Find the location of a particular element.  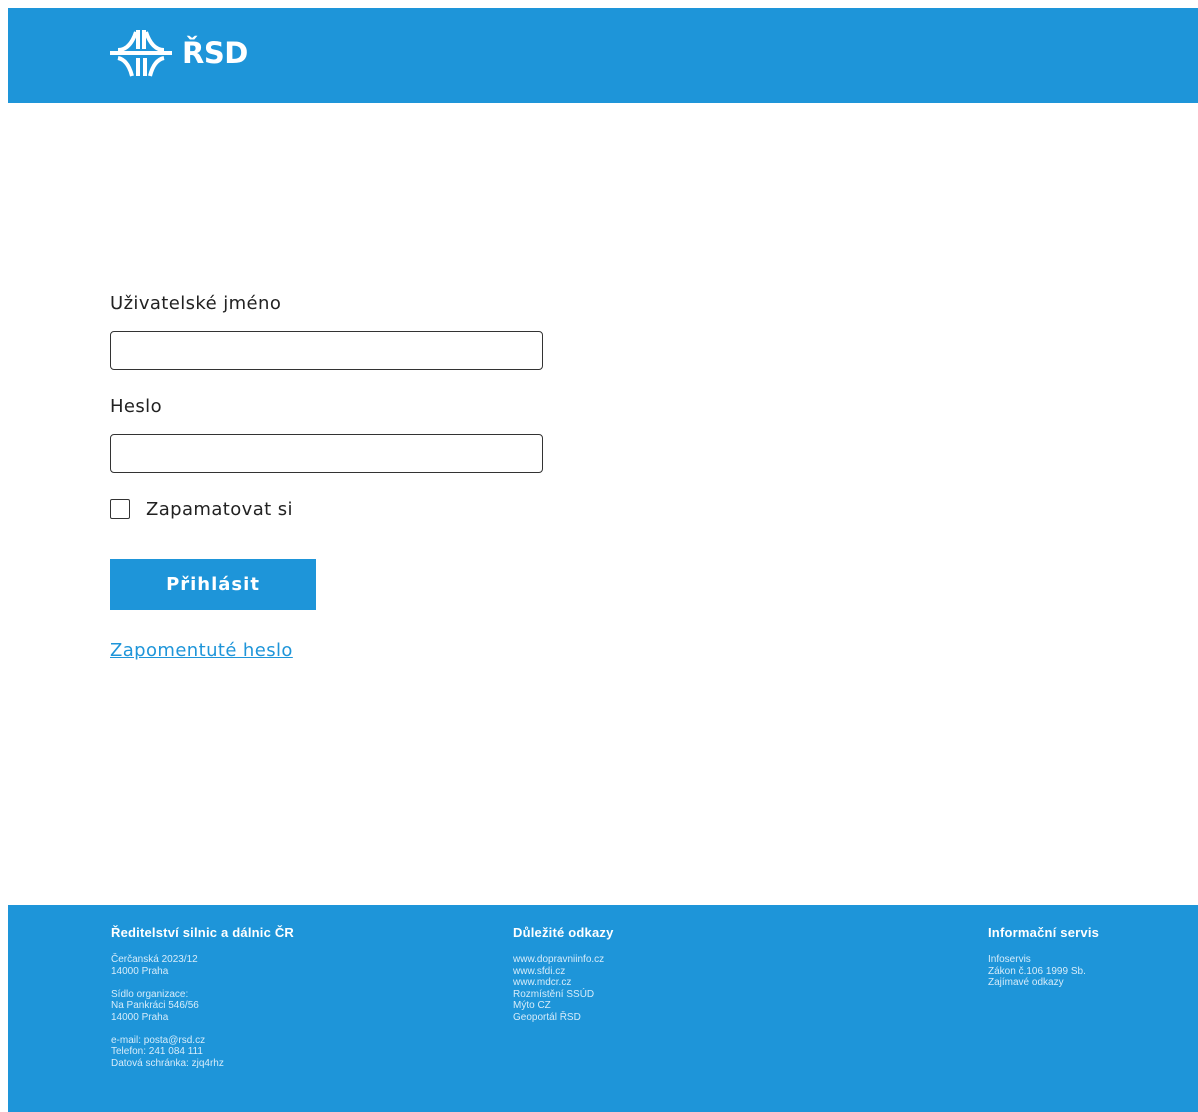

footer-link: Rozmístění SSÚD is located at coordinates (563, 995).